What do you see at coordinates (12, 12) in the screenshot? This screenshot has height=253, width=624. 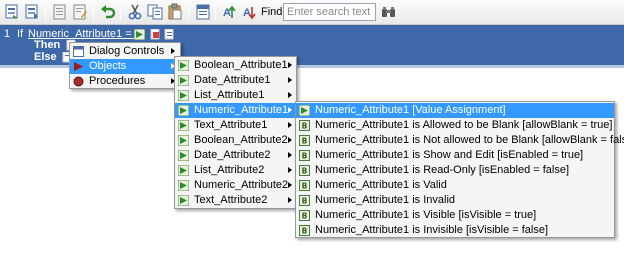 I see `new-rule-icon` at bounding box center [12, 12].